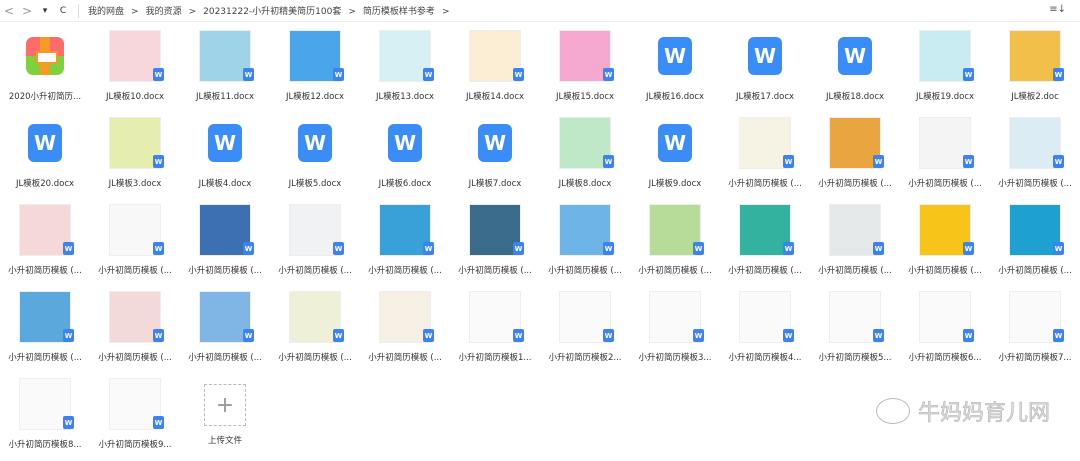  What do you see at coordinates (962, 411) in the screenshot?
I see `watermark: 牛妈妈育儿网` at bounding box center [962, 411].